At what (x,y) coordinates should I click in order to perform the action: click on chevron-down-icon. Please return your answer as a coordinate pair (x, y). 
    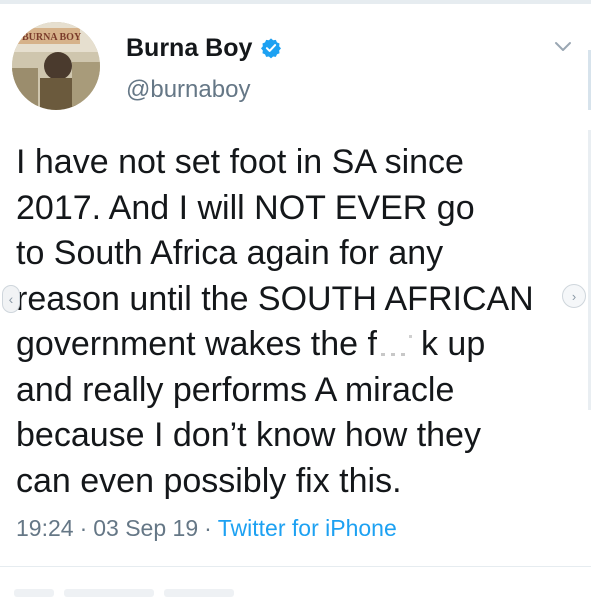
    Looking at the image, I should click on (563, 46).